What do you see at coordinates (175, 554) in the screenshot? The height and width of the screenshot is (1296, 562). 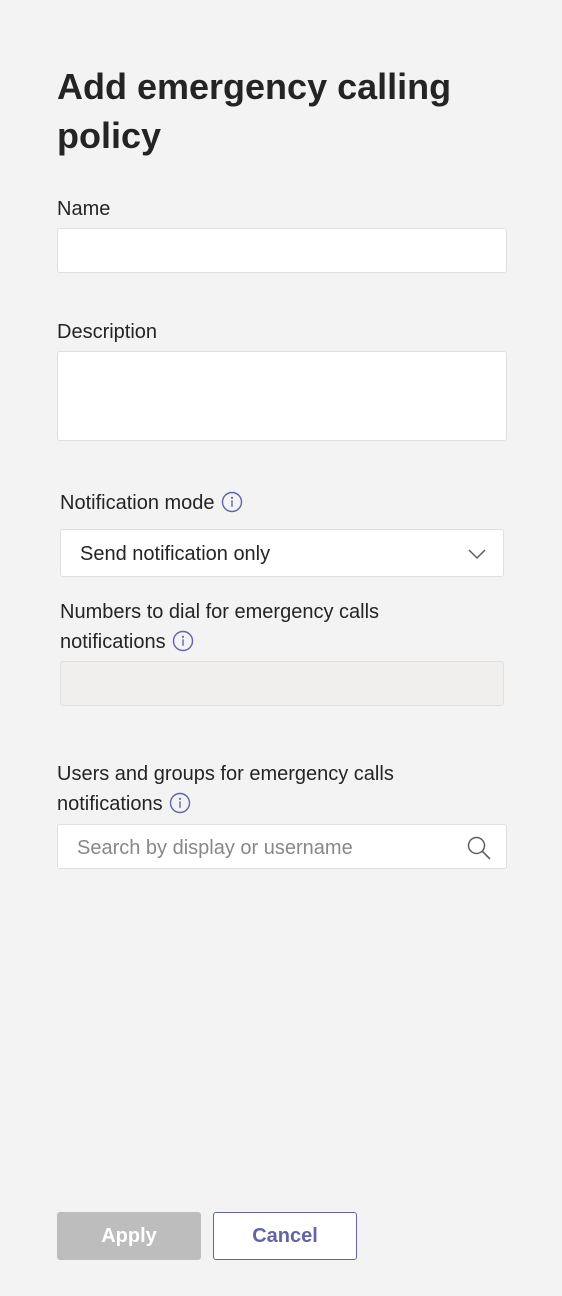 I see `notification-mode-selected: Send notification only` at bounding box center [175, 554].